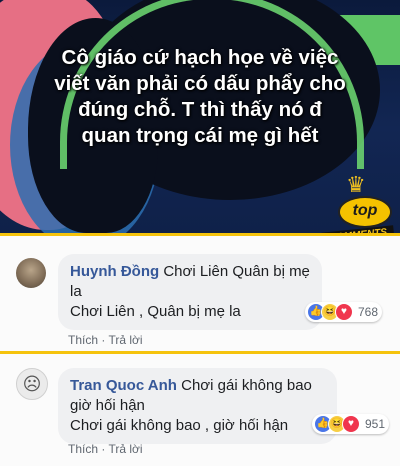  Describe the element at coordinates (200, 135) in the screenshot. I see `caption-line: quan trọng cái mẹ gì hết` at that location.